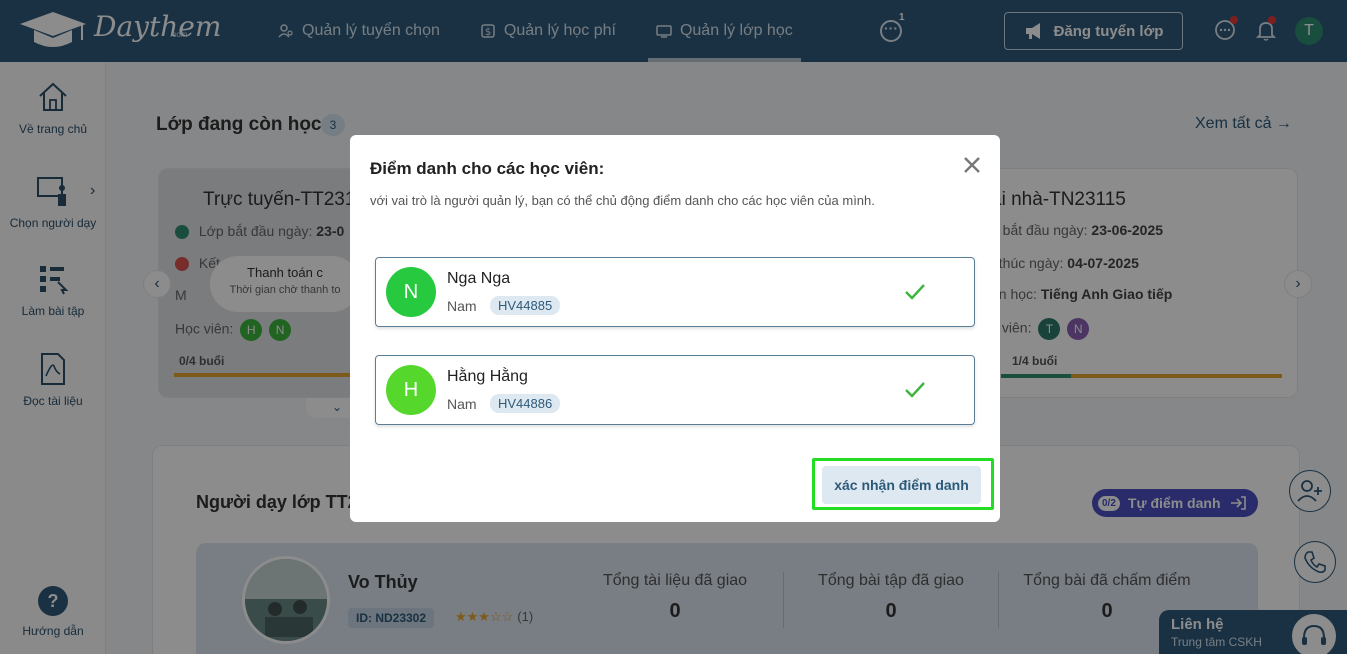 The width and height of the screenshot is (1347, 654). Describe the element at coordinates (411, 390) in the screenshot. I see `student-avatar: H` at that location.